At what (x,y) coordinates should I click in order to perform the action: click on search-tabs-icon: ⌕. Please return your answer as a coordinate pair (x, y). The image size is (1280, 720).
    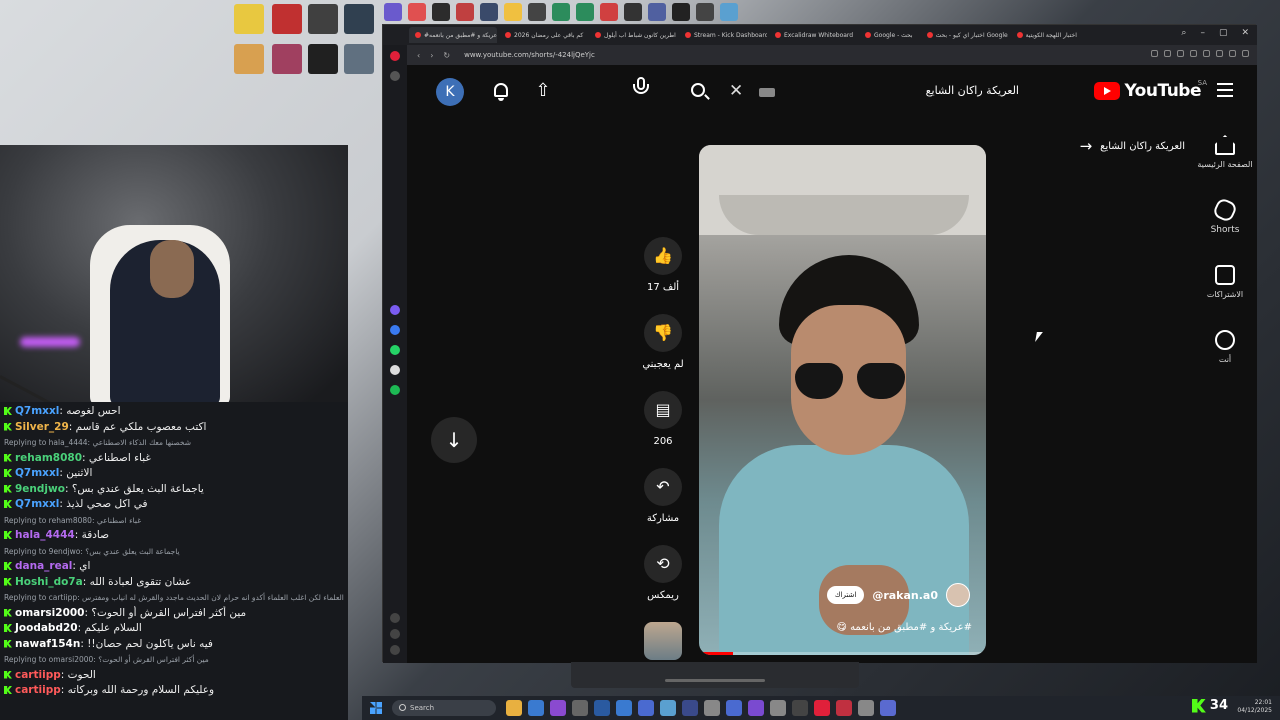
    Looking at the image, I should click on (1183, 33).